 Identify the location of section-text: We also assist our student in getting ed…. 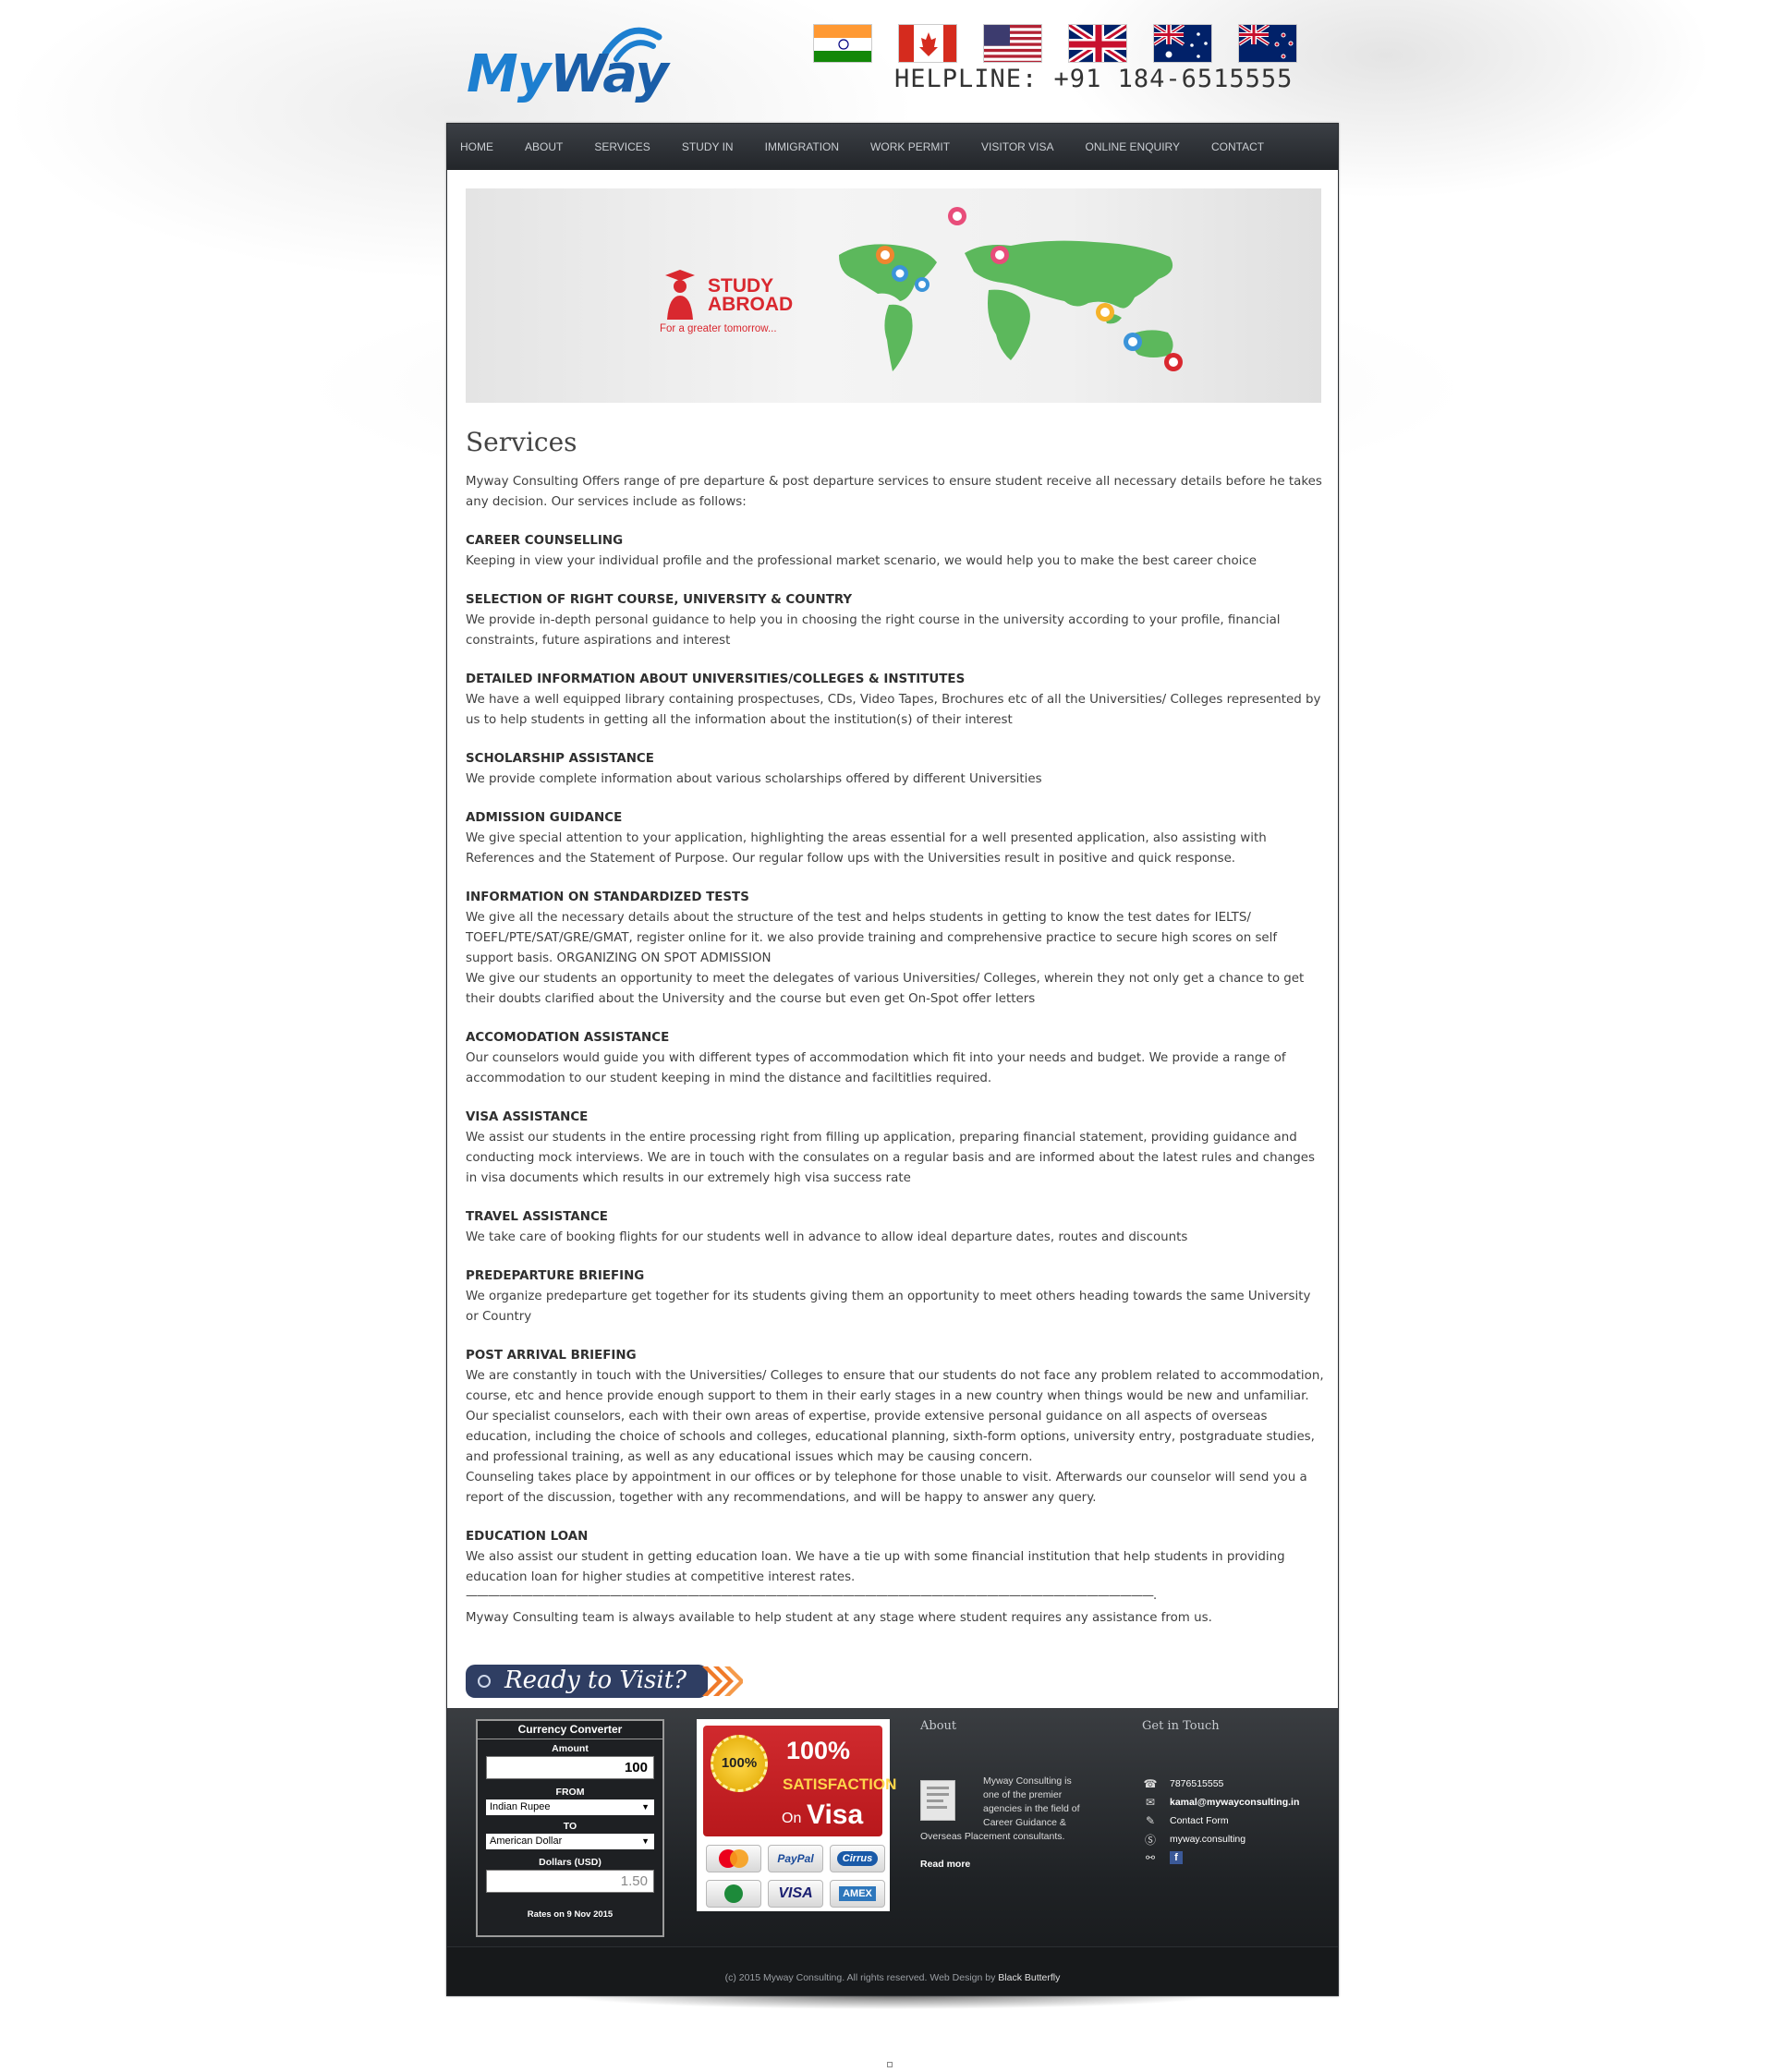
(875, 1567).